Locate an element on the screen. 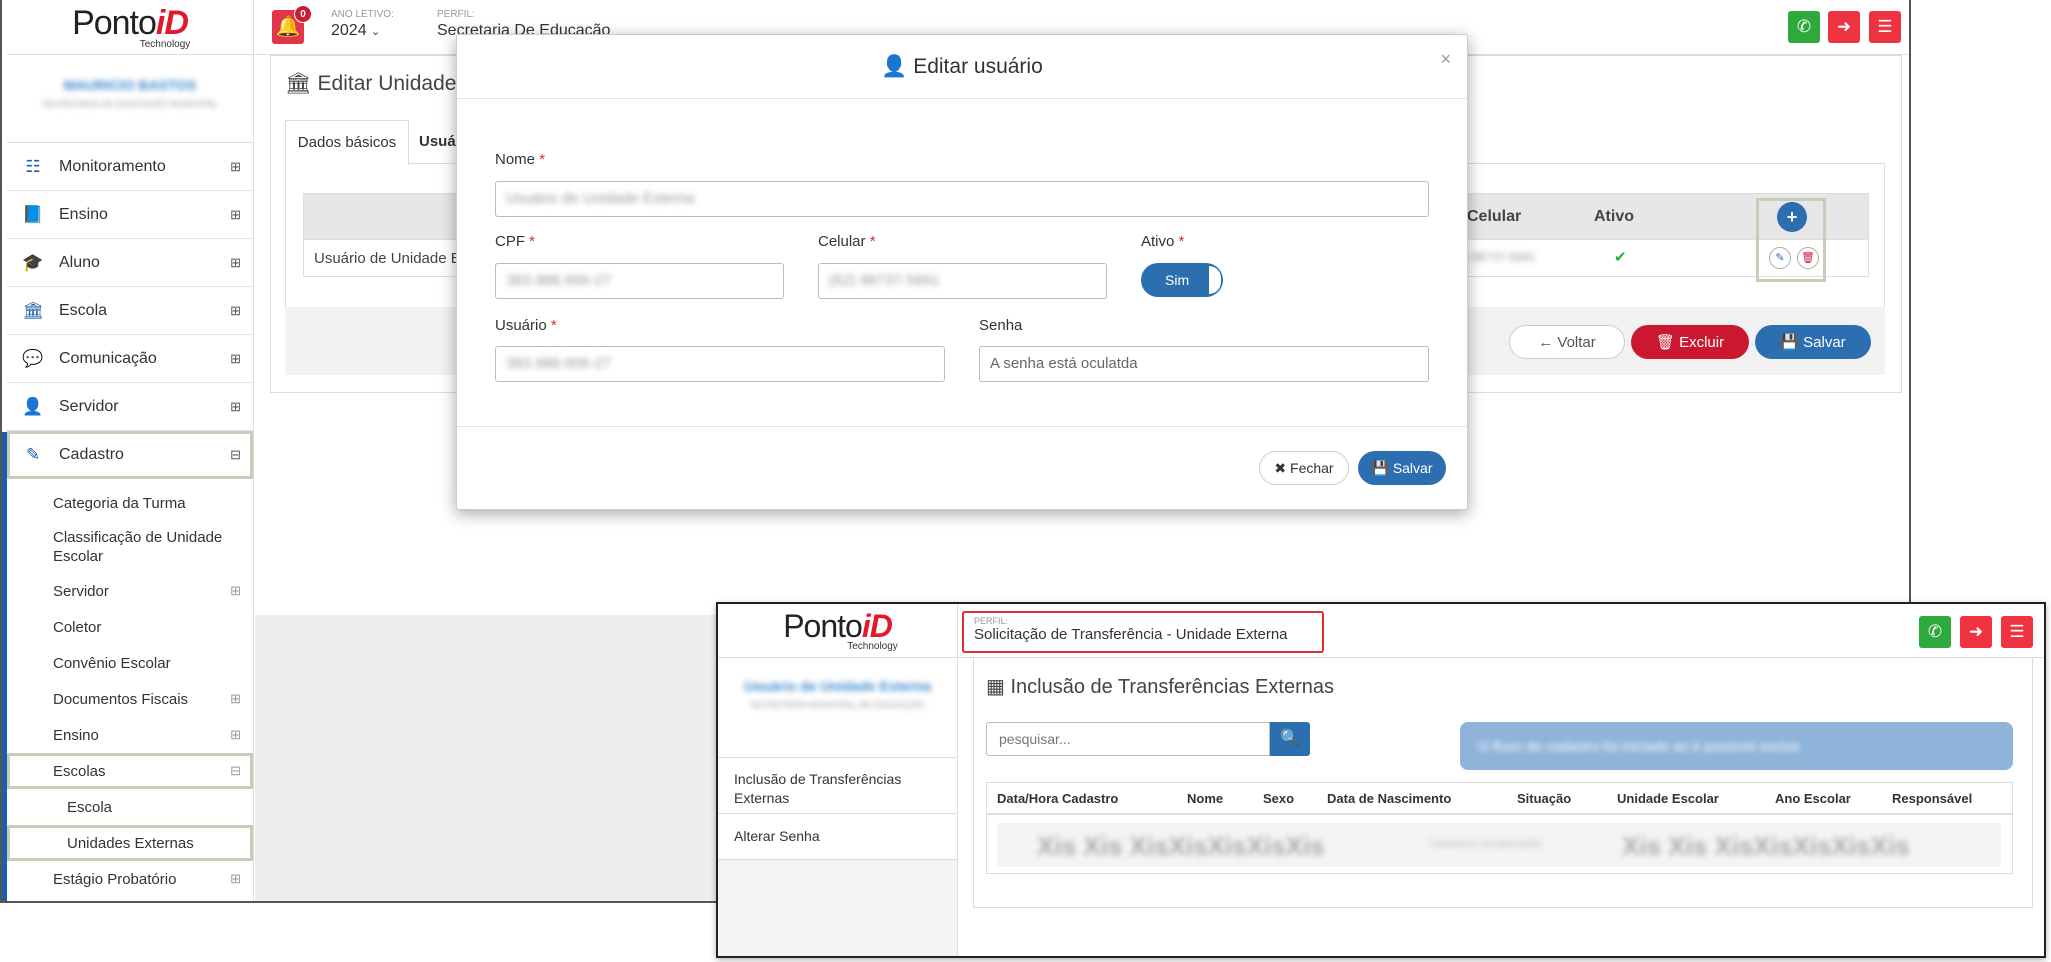  notification-bell: 🔔 0 is located at coordinates (292, 24).